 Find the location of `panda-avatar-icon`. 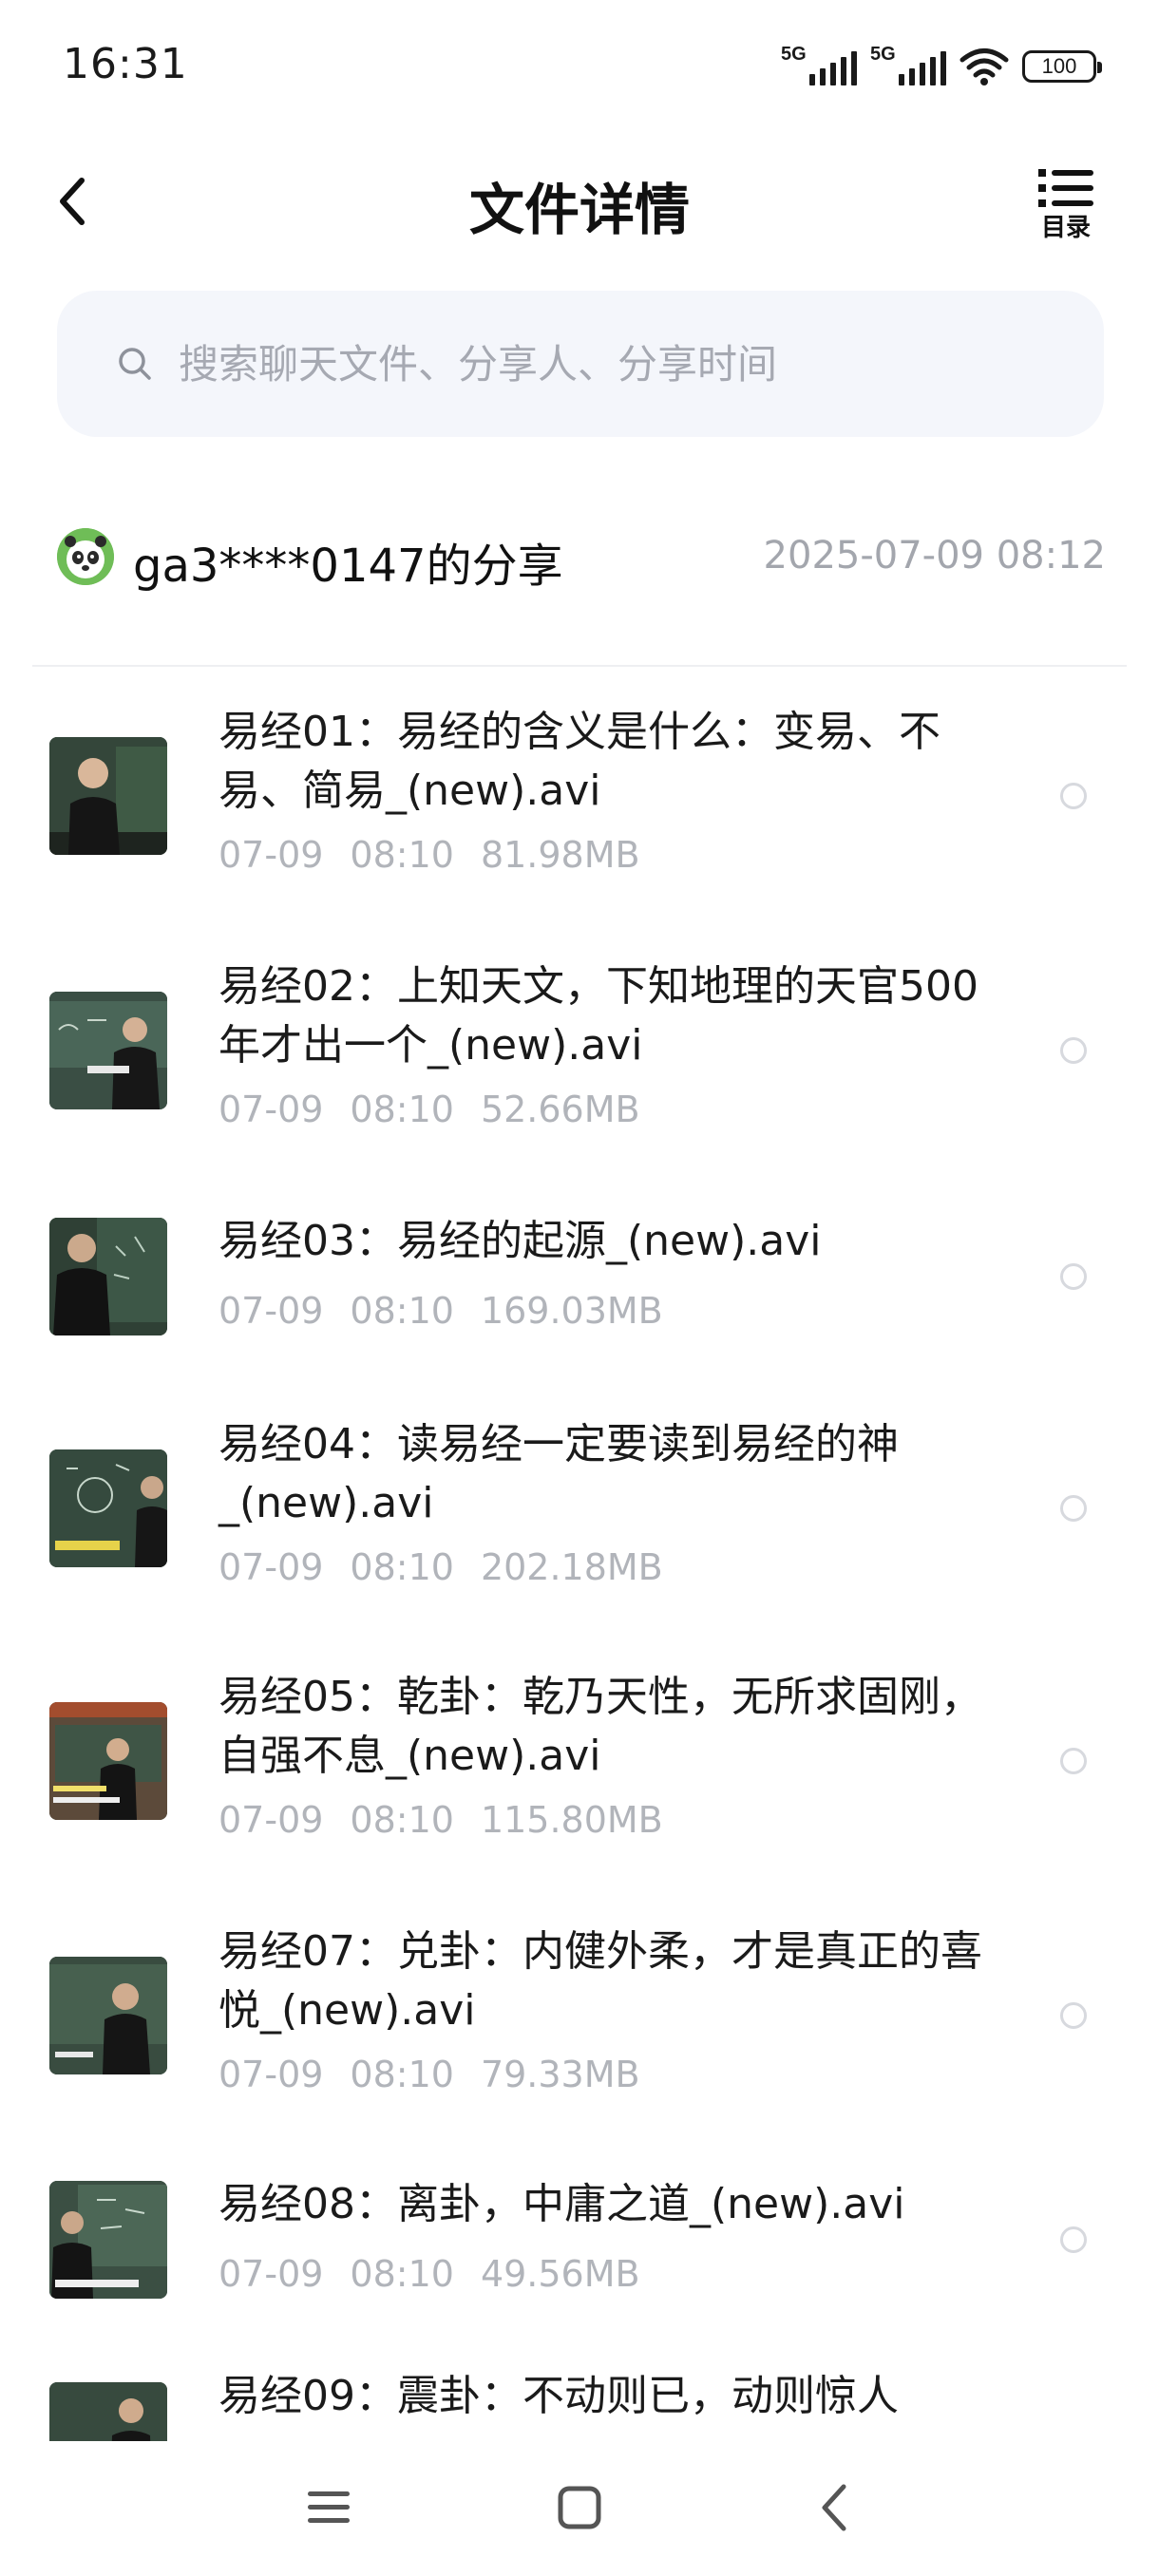

panda-avatar-icon is located at coordinates (85, 556).